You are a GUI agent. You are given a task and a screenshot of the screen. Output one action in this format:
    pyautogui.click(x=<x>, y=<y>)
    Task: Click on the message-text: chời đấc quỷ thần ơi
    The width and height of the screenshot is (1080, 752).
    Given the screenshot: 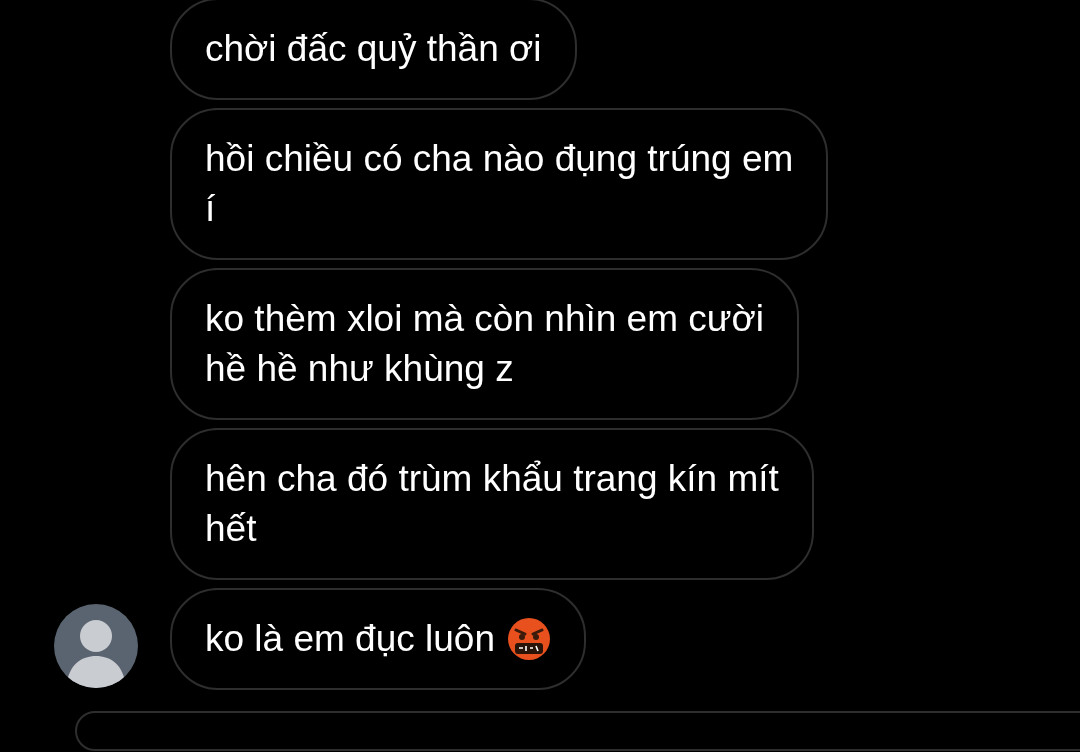 What is the action you would take?
    pyautogui.click(x=373, y=49)
    